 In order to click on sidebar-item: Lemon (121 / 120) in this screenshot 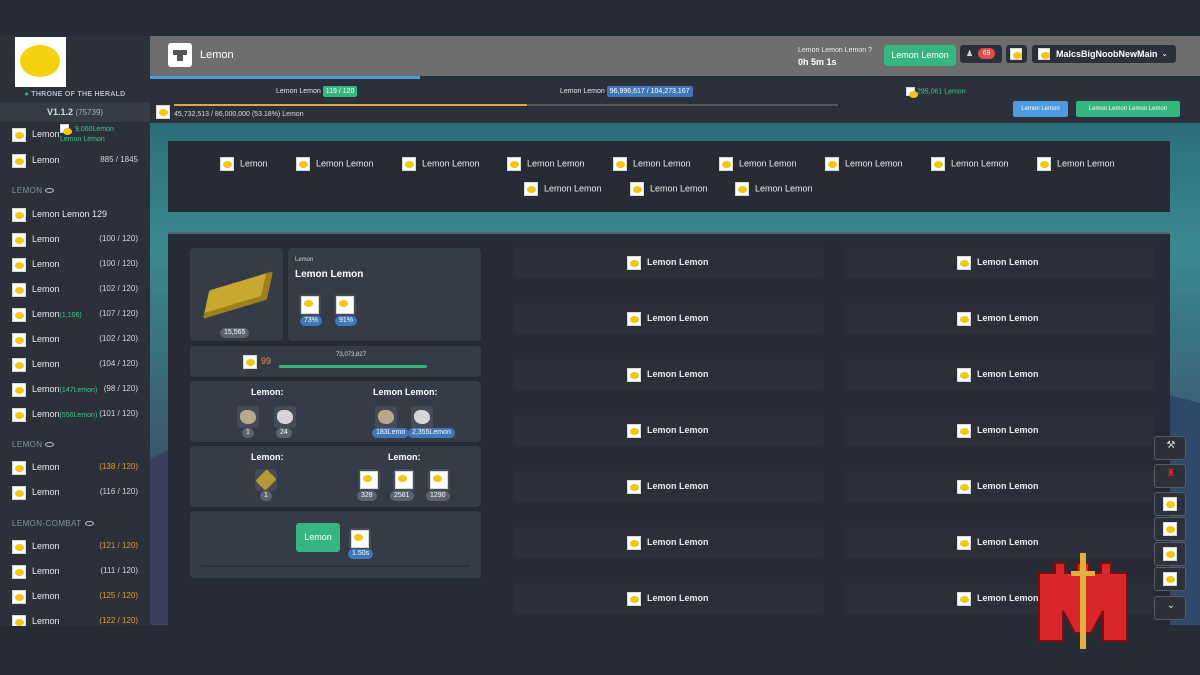, I will do `click(77, 546)`.